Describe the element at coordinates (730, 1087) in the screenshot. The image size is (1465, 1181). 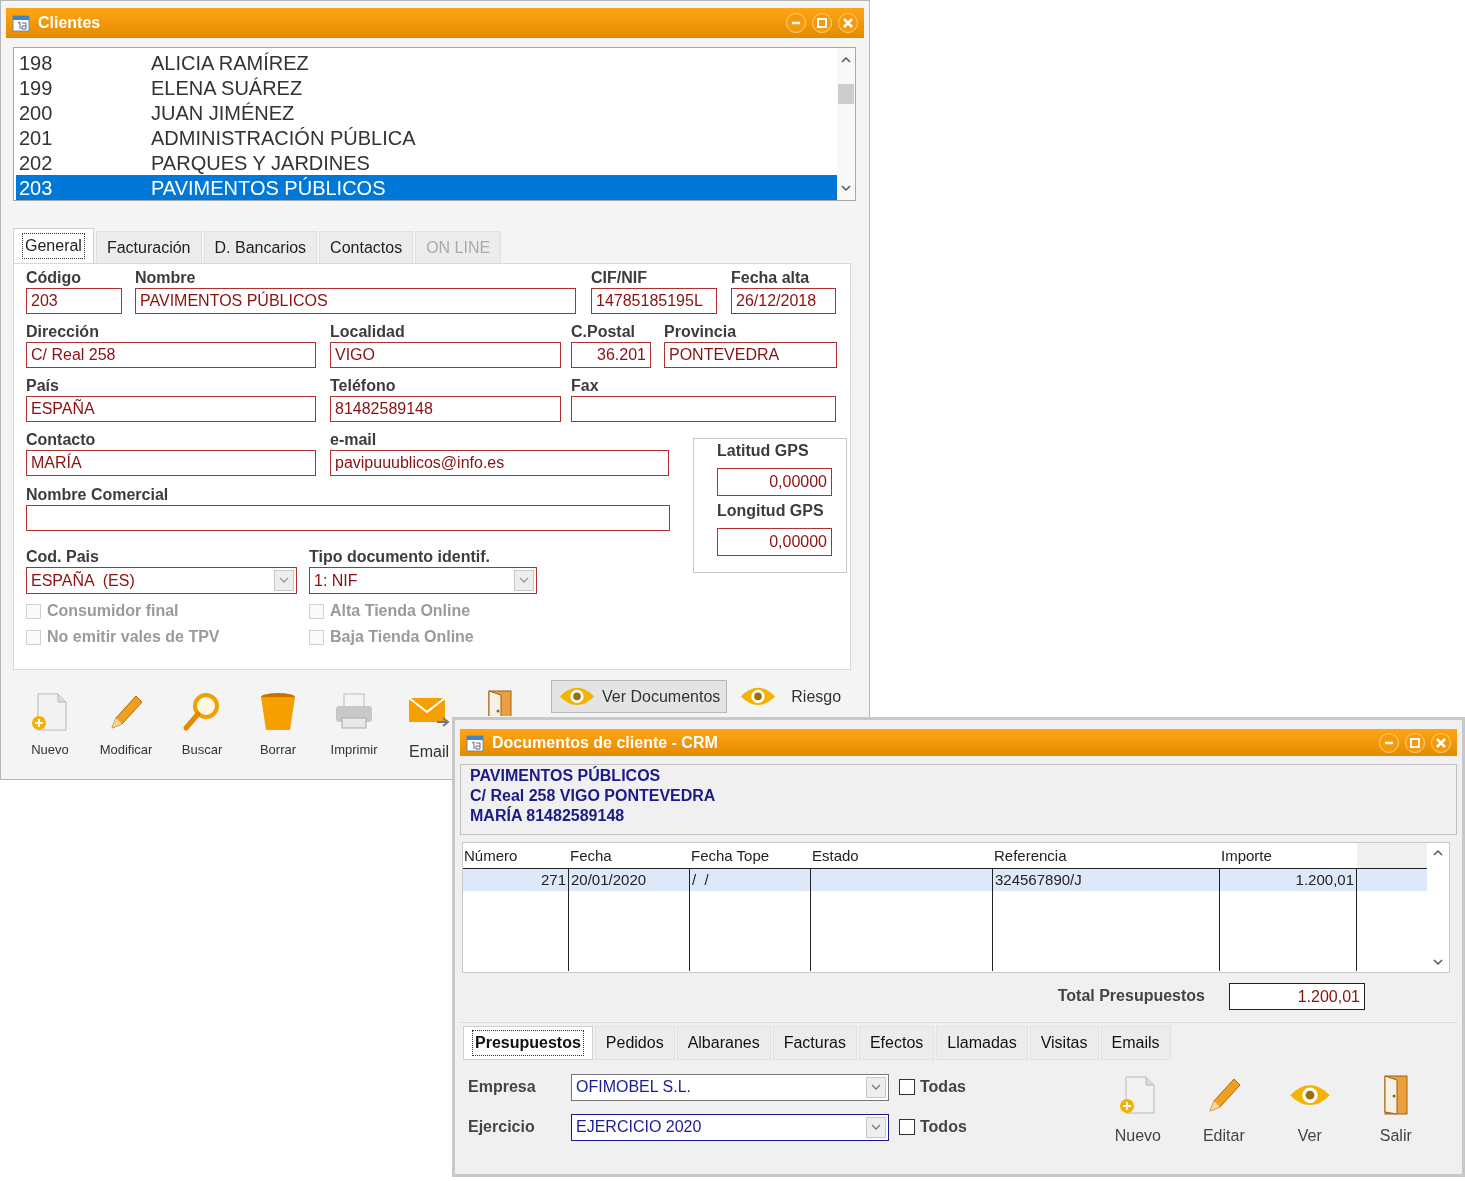
I see `dropdown: OFIMOBEL S.L.` at that location.